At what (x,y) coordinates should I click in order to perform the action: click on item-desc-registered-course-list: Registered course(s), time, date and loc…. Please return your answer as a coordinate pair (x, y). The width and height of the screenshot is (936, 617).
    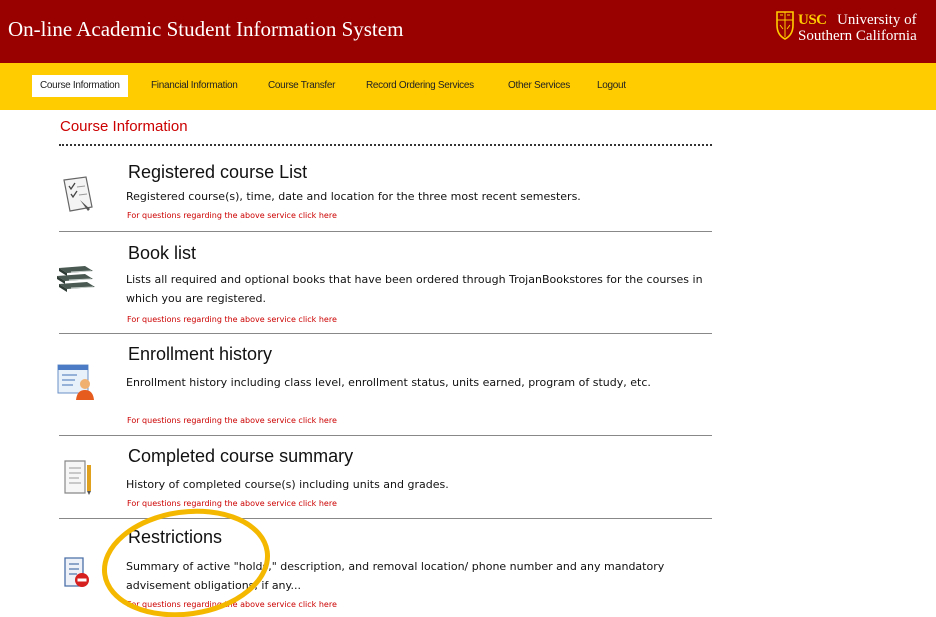
    Looking at the image, I should click on (353, 196).